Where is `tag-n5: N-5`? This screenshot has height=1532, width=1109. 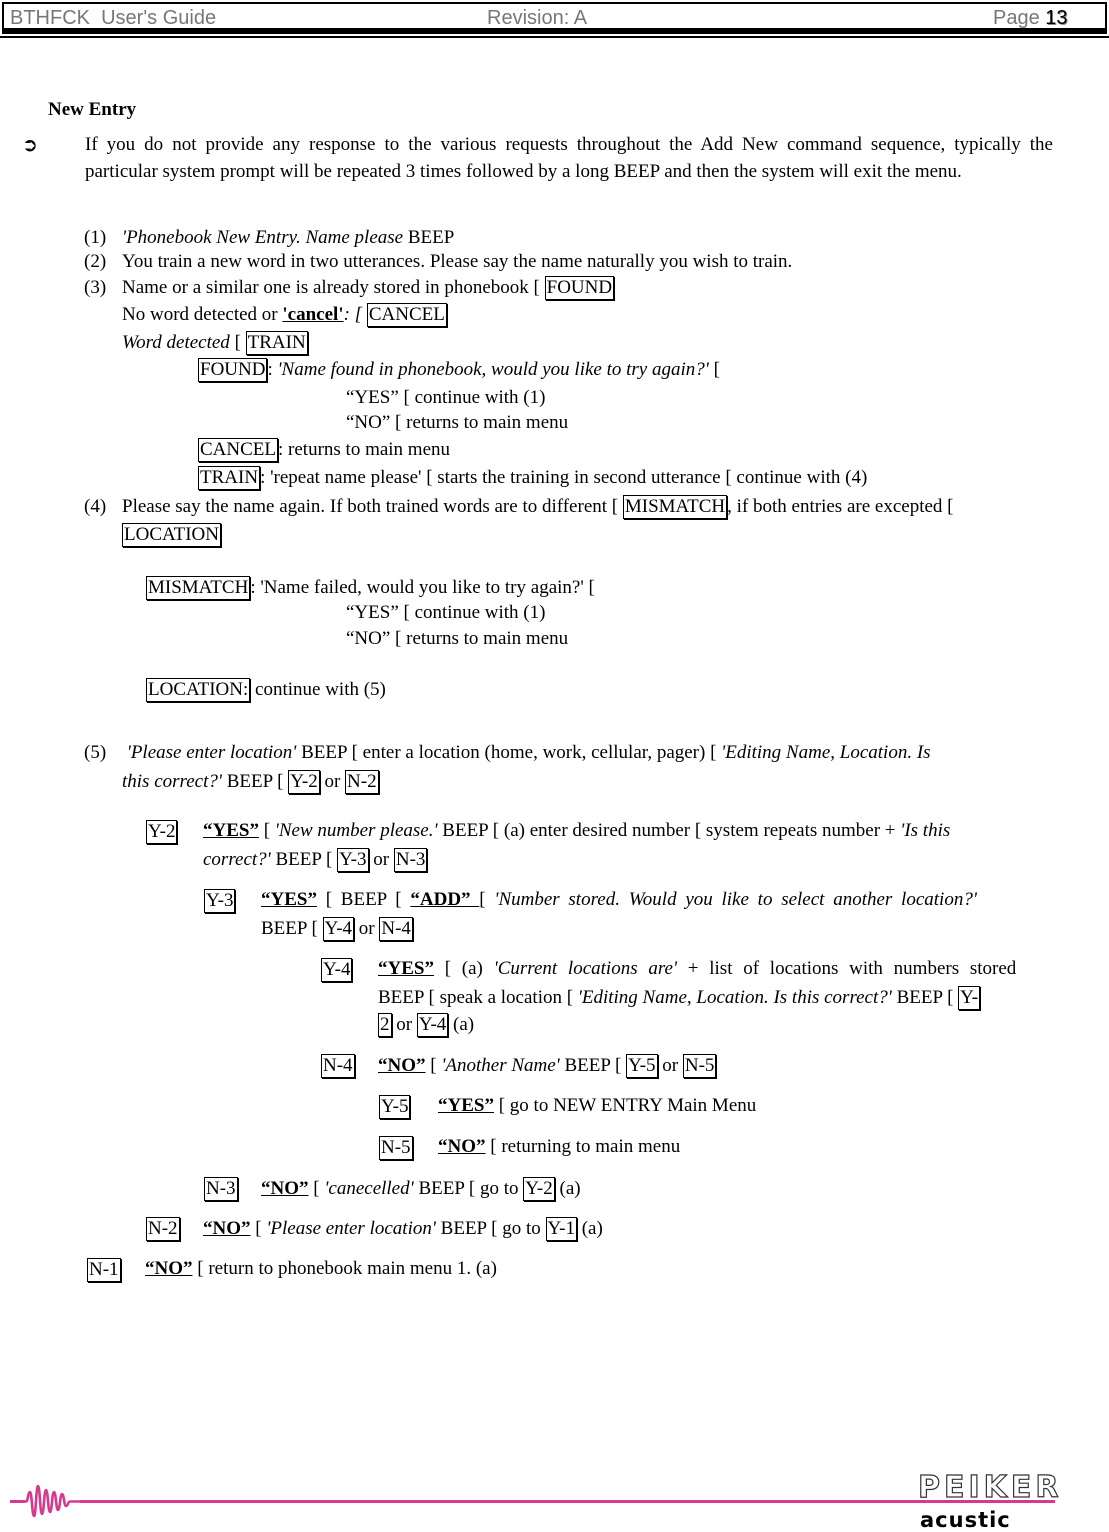
tag-n5: N-5 is located at coordinates (699, 1066).